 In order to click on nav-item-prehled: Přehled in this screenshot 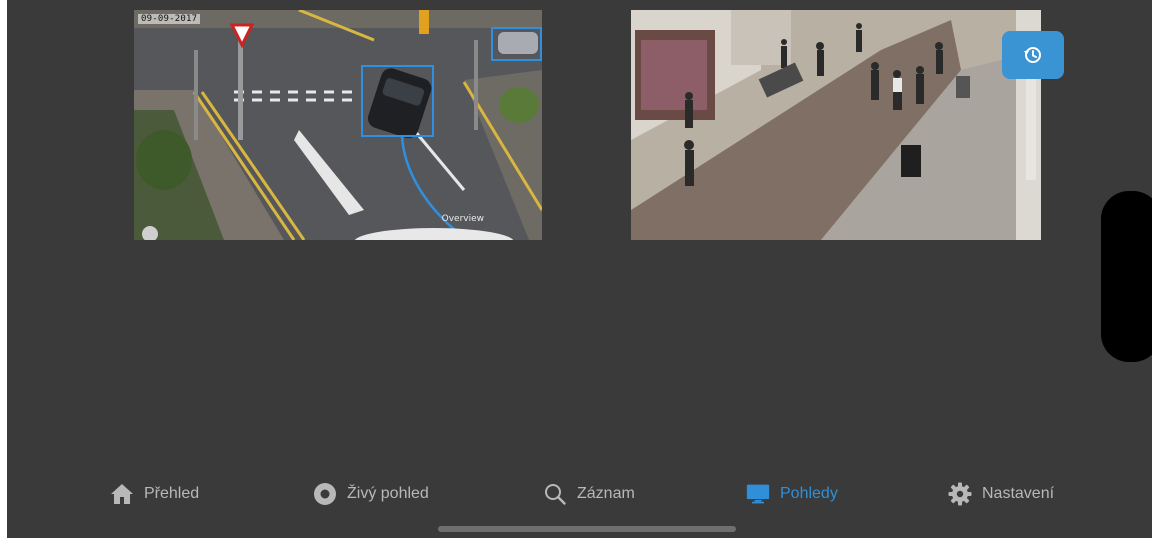, I will do `click(154, 494)`.